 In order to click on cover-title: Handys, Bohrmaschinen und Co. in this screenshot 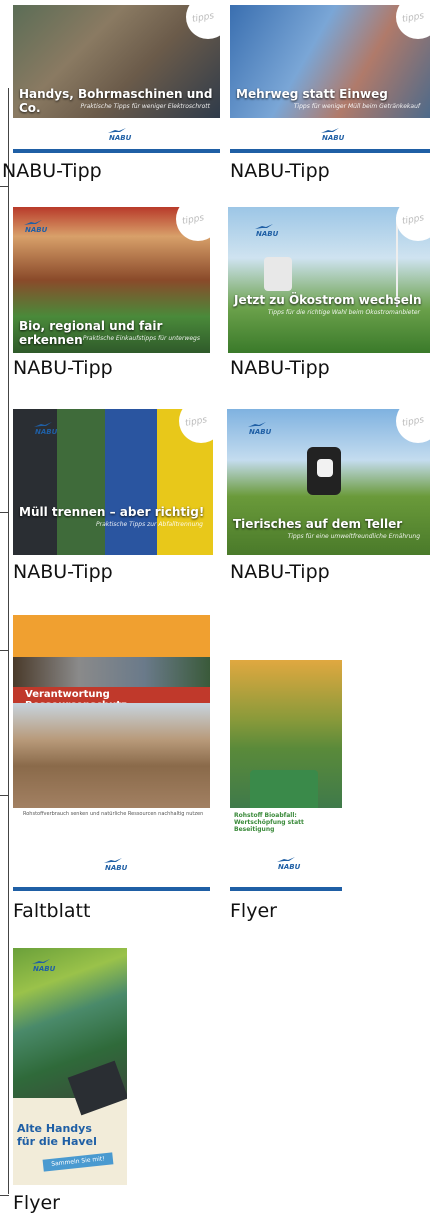, I will do `click(116, 101)`.